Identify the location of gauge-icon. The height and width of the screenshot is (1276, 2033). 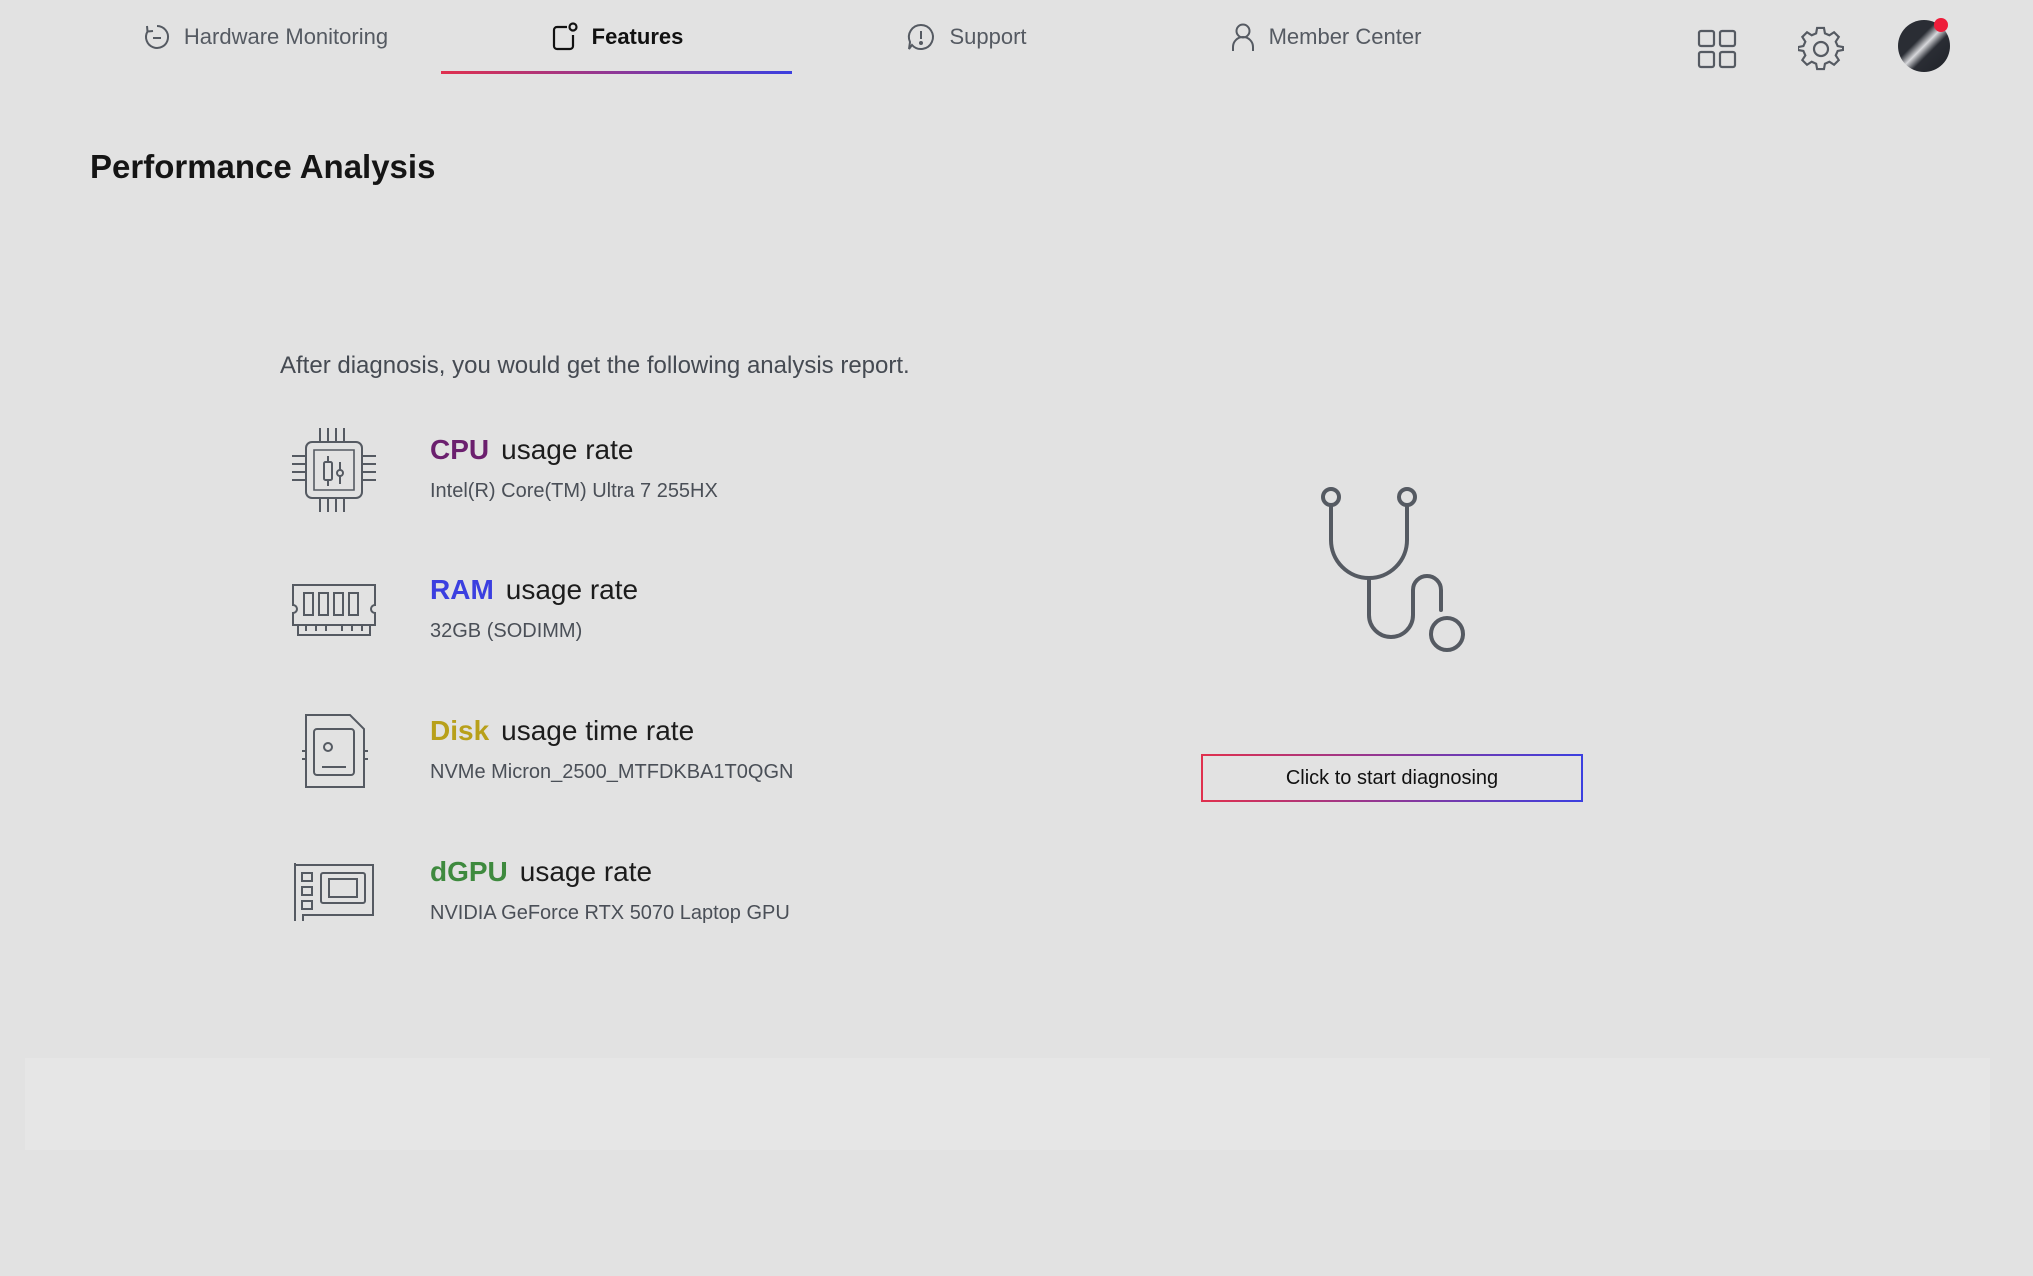
(157, 37).